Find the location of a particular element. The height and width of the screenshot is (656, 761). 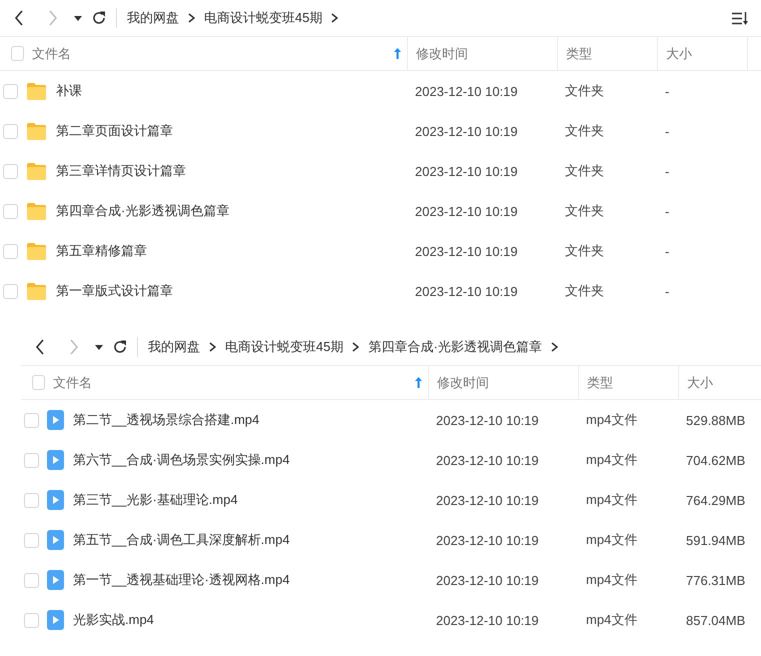

file-name: 第六节__合成·调色场景实例实操.mp4 is located at coordinates (181, 460).